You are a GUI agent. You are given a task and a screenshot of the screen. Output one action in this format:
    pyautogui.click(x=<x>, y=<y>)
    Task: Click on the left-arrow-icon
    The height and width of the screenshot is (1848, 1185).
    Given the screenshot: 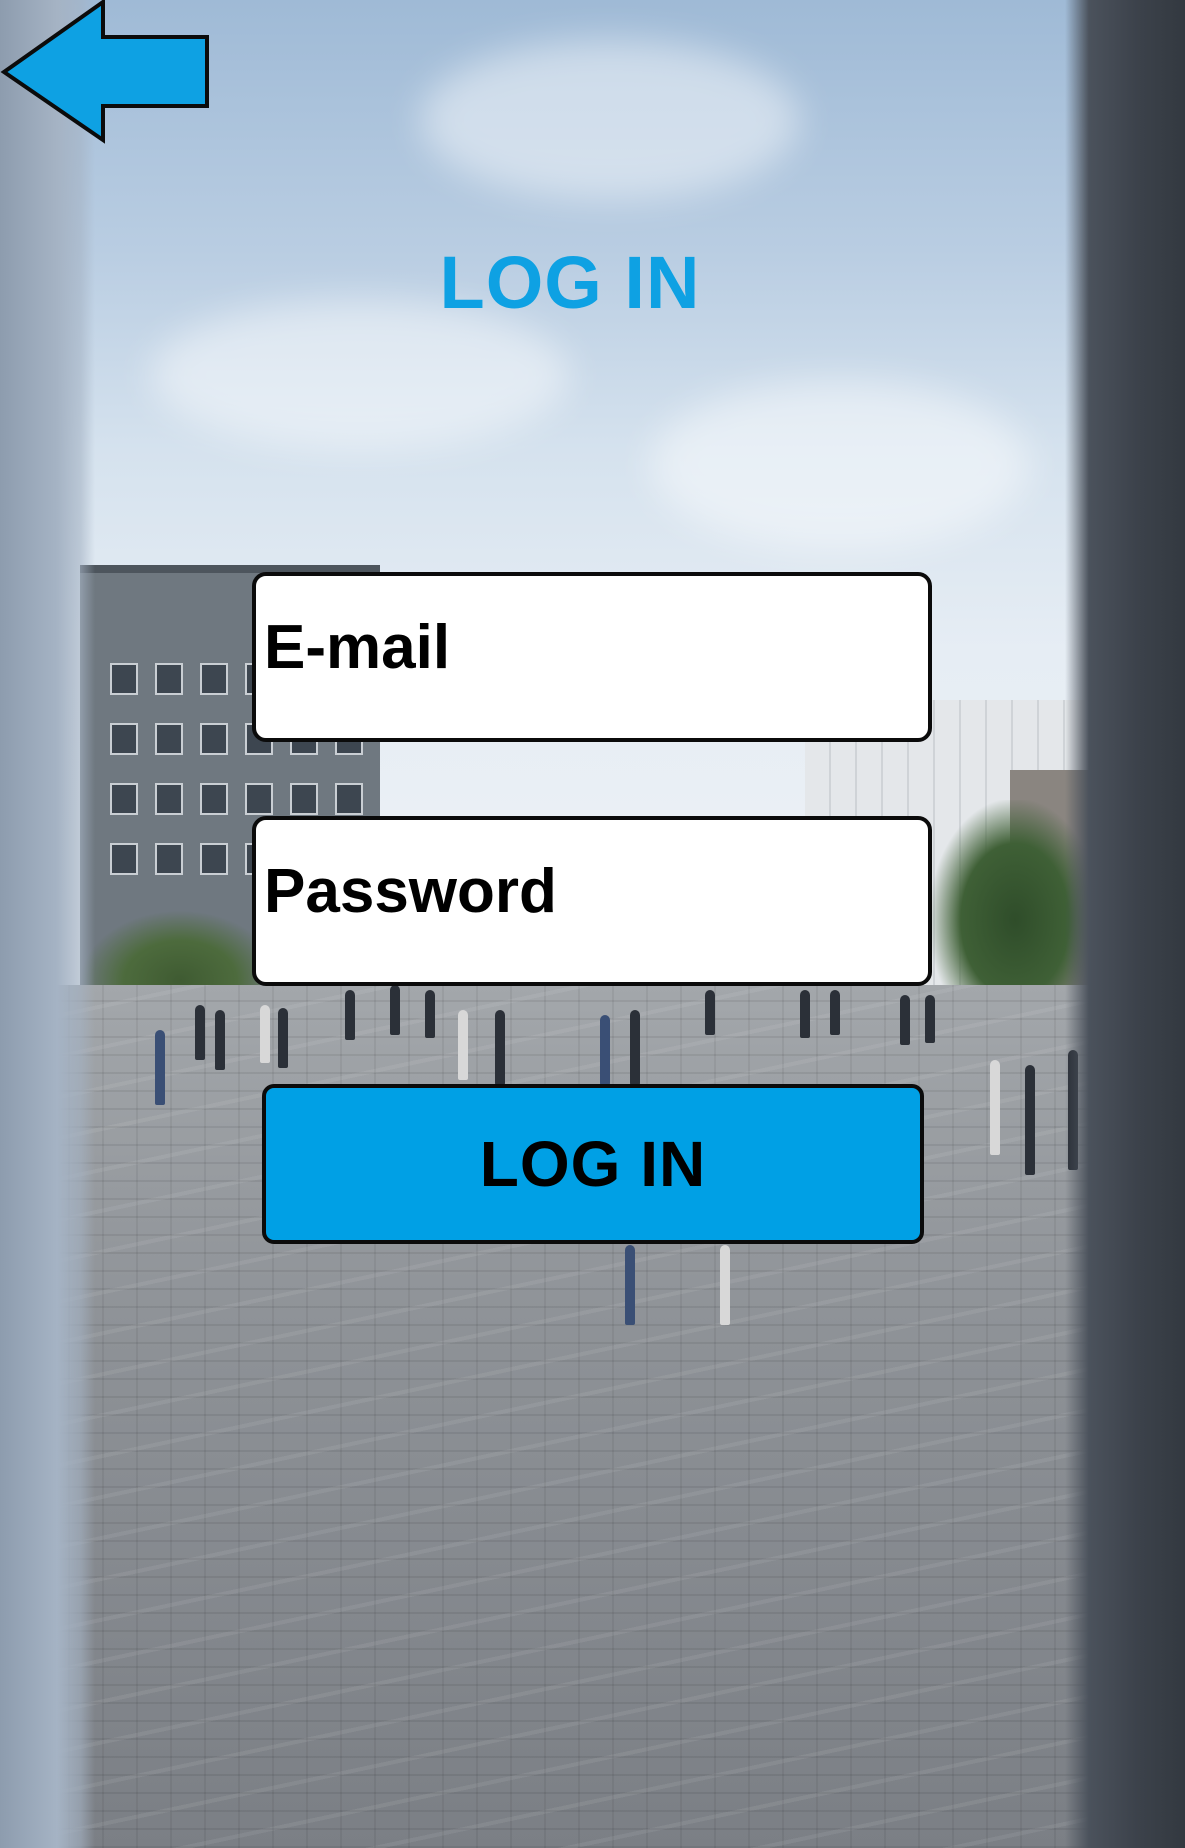 What is the action you would take?
    pyautogui.click(x=104, y=72)
    